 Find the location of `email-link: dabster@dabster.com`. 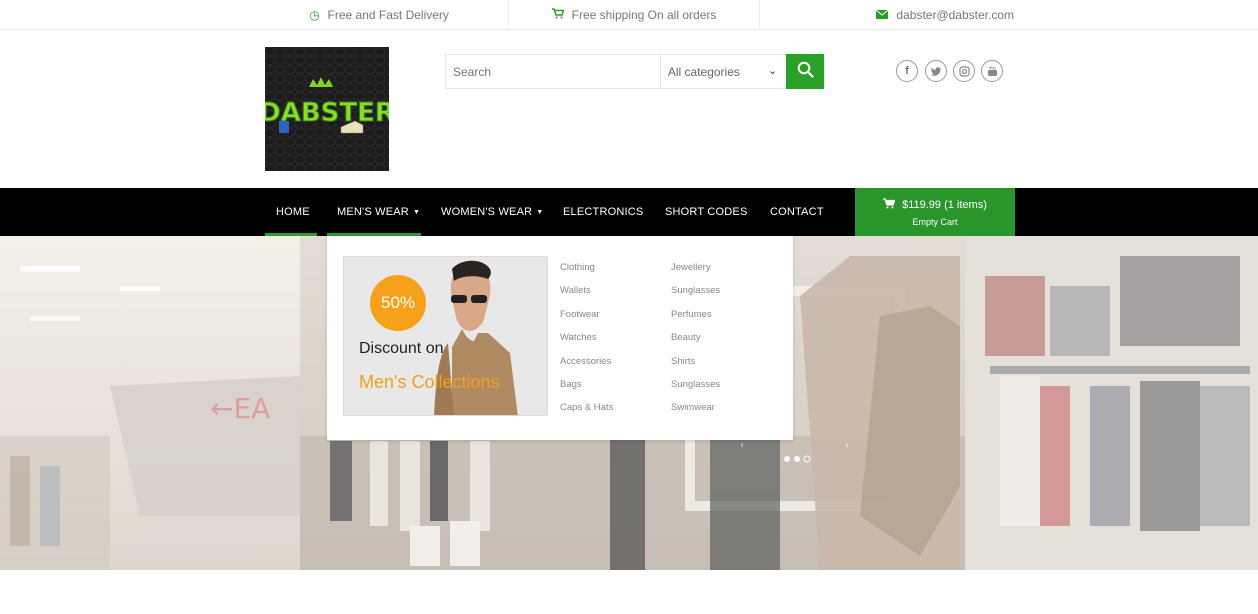

email-link: dabster@dabster.com is located at coordinates (955, 15).